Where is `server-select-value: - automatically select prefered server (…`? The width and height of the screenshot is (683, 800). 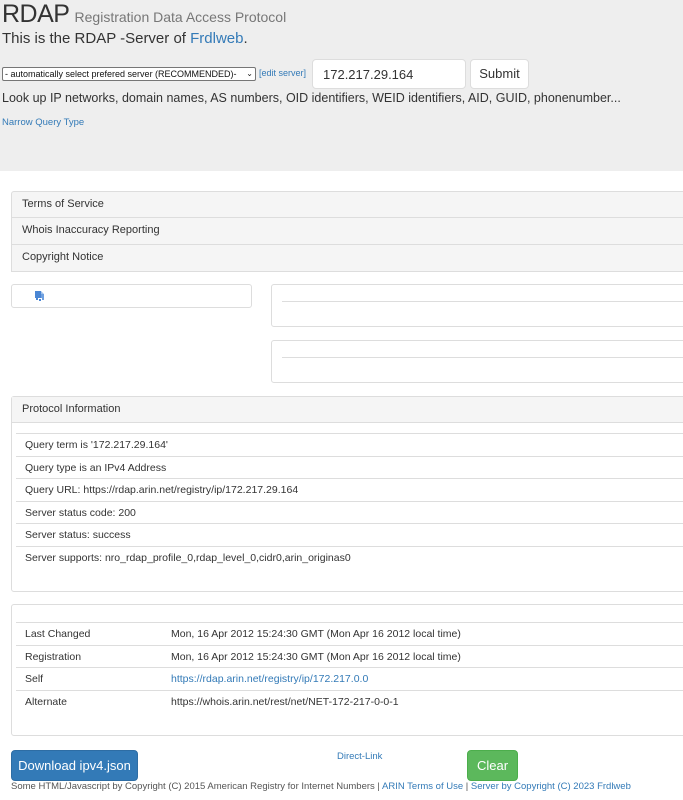 server-select-value: - automatically select prefered server (… is located at coordinates (121, 74).